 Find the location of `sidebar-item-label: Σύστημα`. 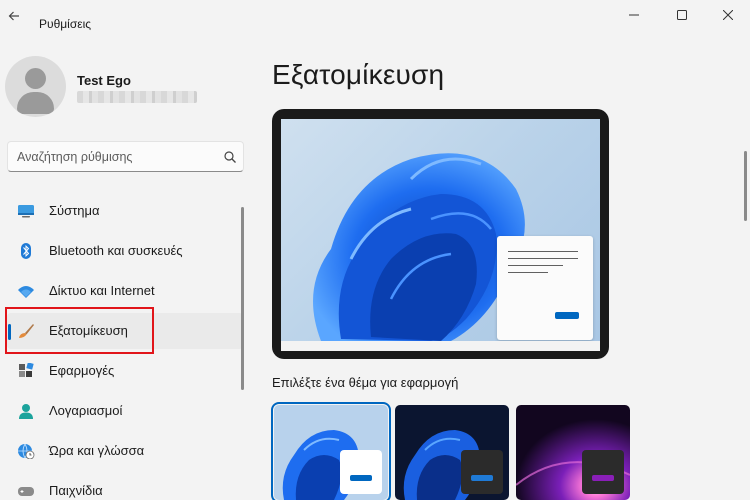

sidebar-item-label: Σύστημα is located at coordinates (74, 210).